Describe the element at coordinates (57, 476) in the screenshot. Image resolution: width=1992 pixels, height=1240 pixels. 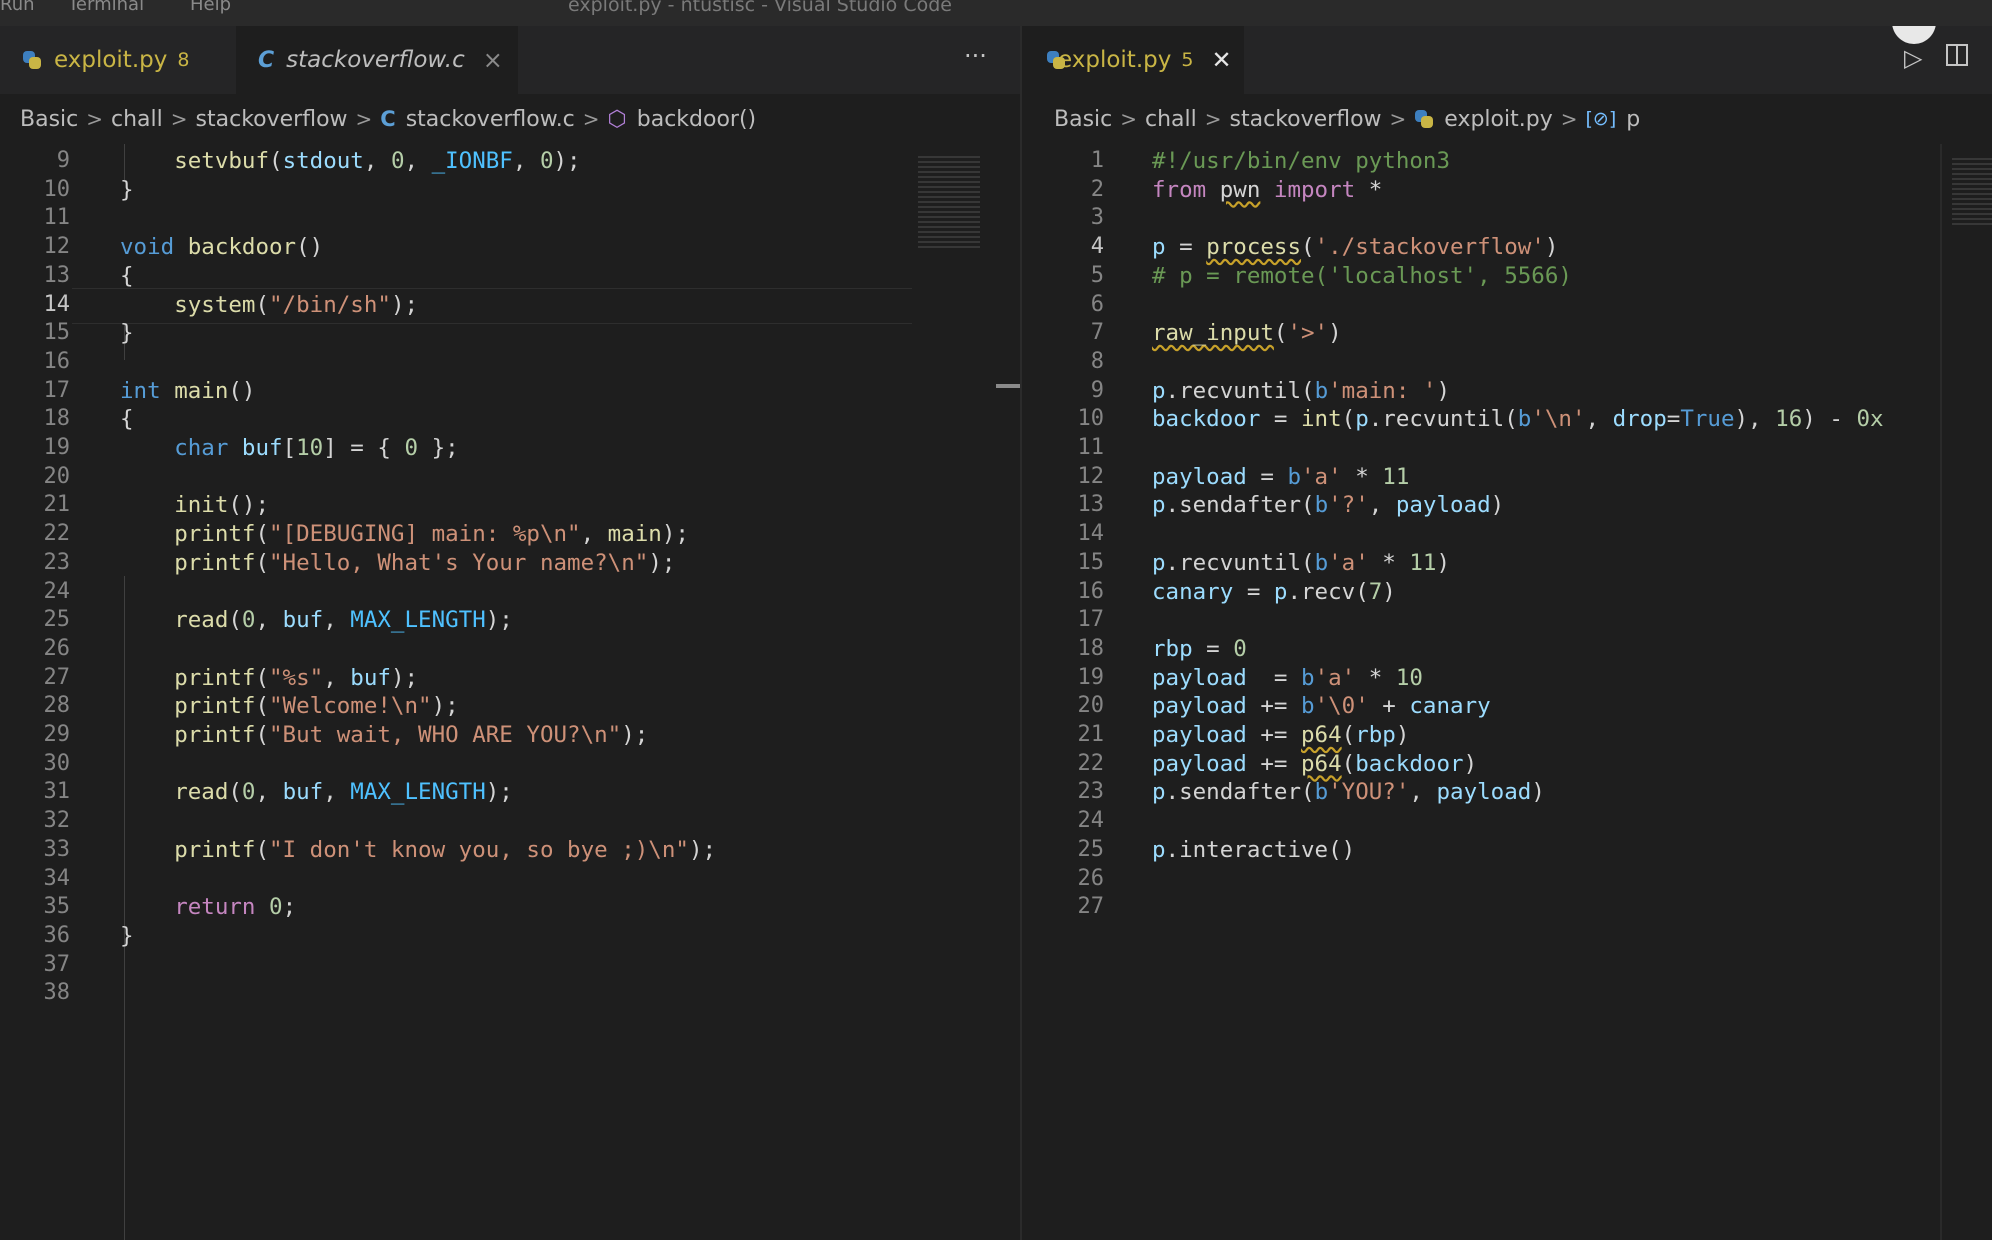
I see `line-number: 20` at that location.